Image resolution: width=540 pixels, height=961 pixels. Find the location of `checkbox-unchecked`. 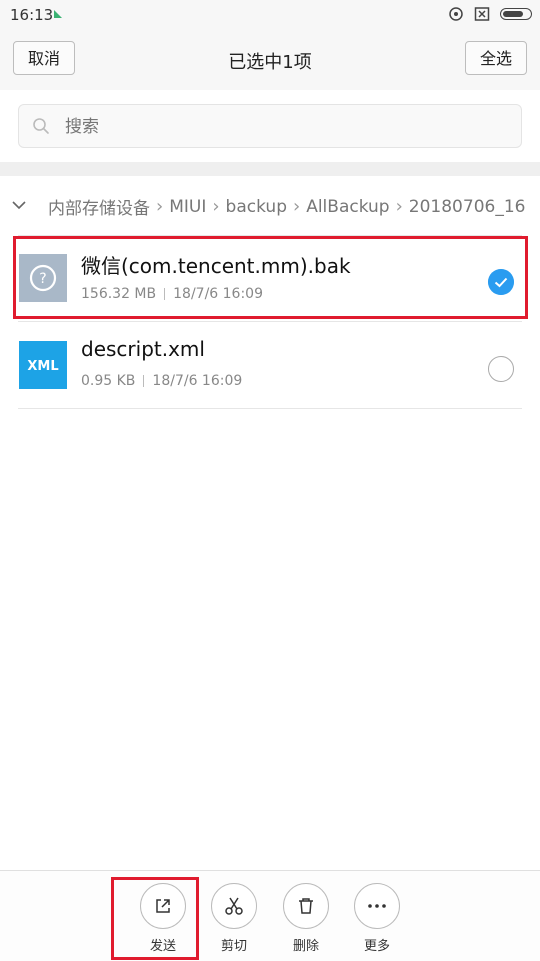

checkbox-unchecked is located at coordinates (501, 369).